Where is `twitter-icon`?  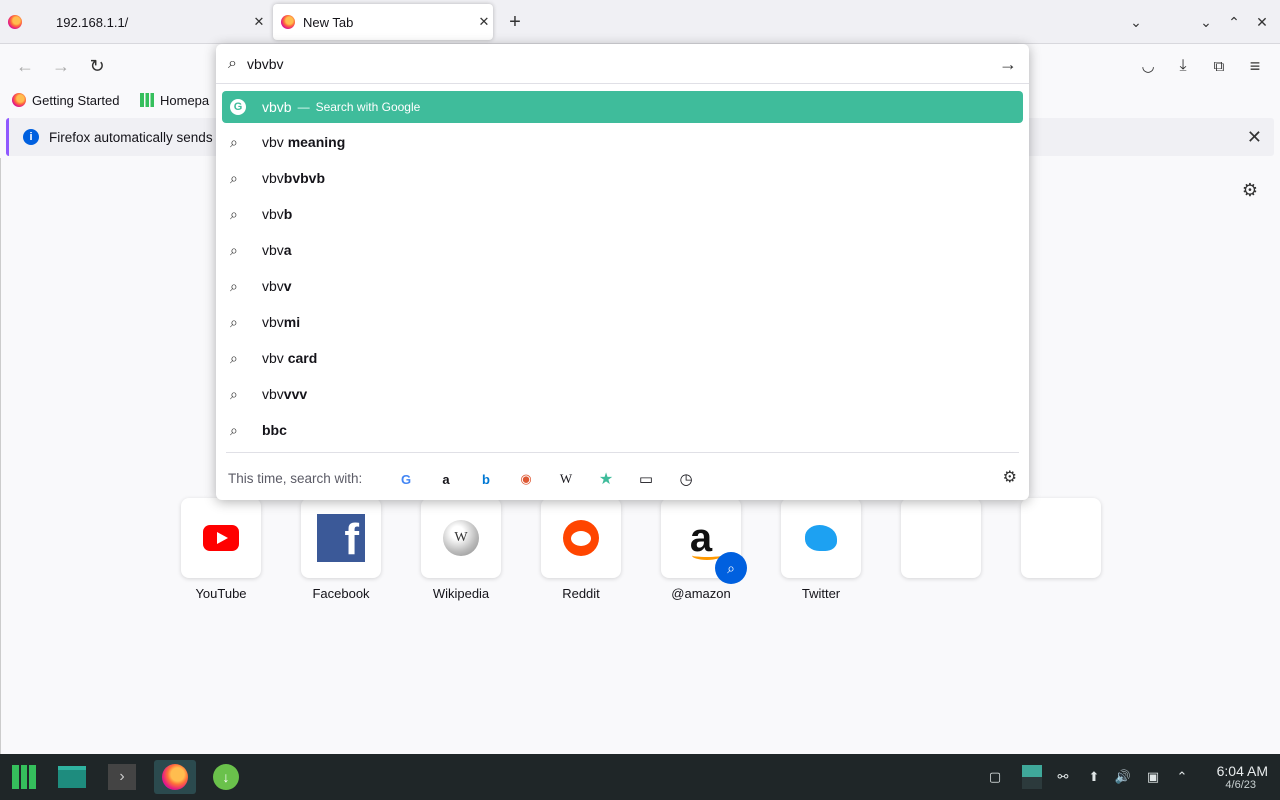
twitter-icon is located at coordinates (821, 538).